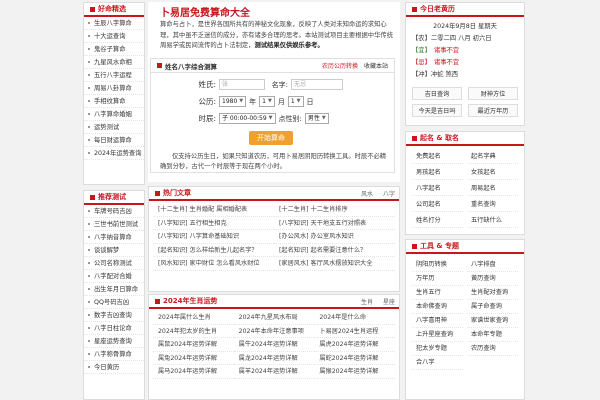 This screenshot has height=400, width=600. I want to click on year-select: 1980 ▼, so click(233, 101).